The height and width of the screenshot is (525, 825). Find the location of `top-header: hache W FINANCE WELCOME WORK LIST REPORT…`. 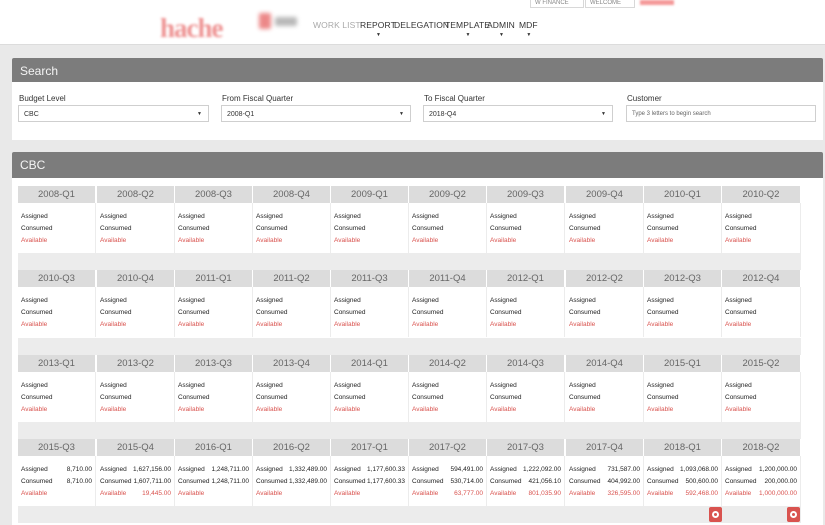

top-header: hache W FINANCE WELCOME WORK LIST REPORT… is located at coordinates (412, 22).